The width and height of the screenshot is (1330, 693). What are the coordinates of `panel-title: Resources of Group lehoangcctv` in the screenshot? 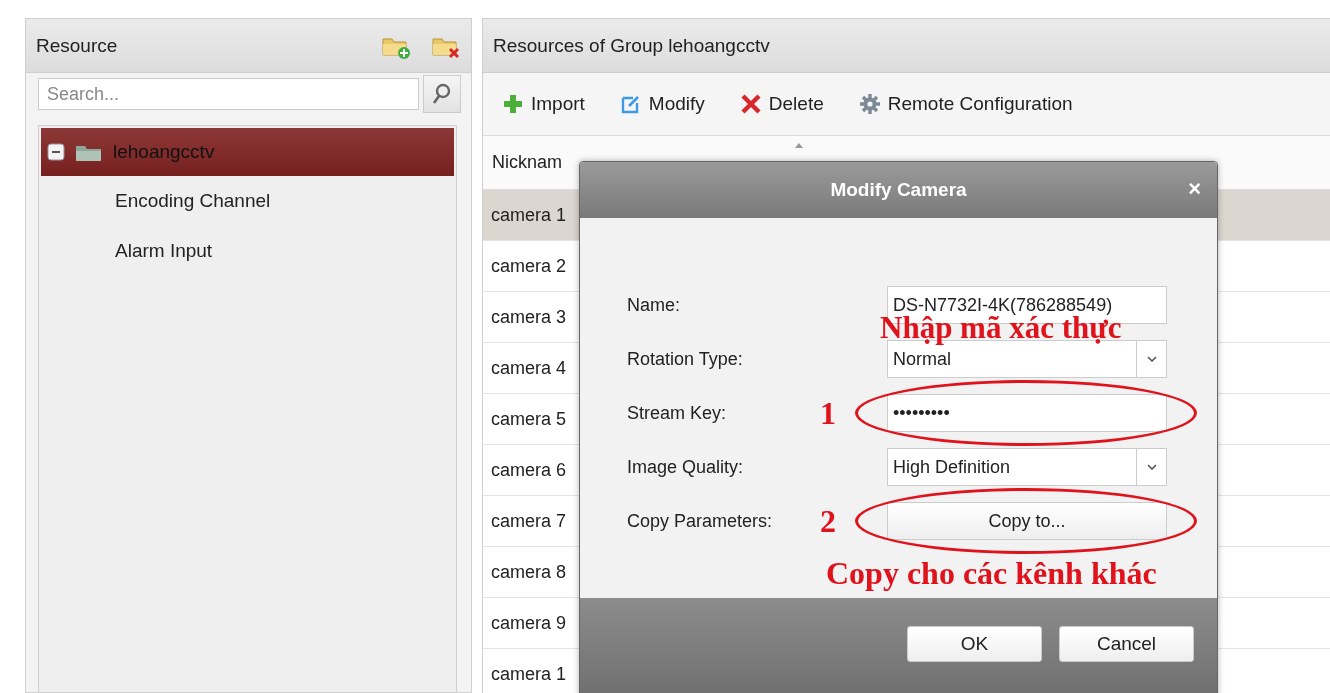 It's located at (632, 45).